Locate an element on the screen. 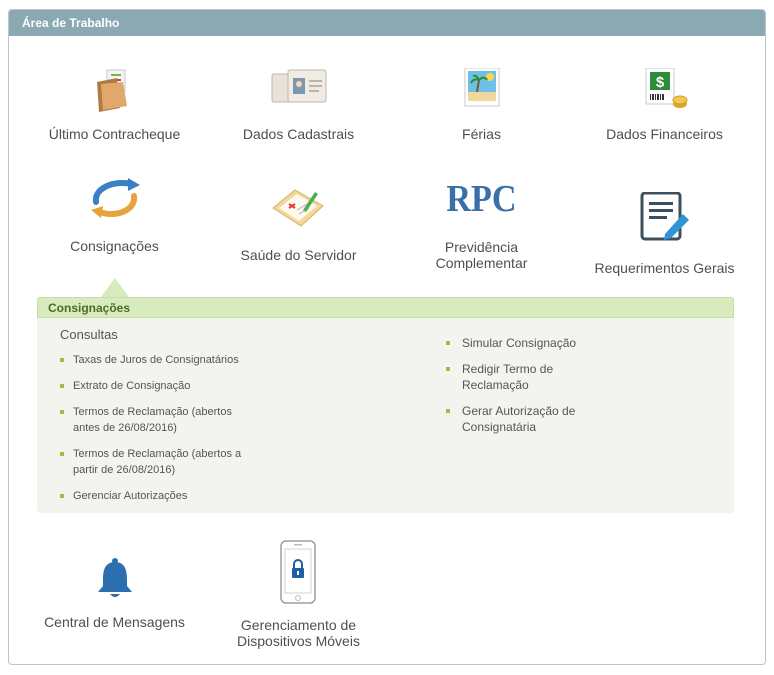 Image resolution: width=774 pixels, height=675 pixels. money-document-icon: $ is located at coordinates (666, 90).